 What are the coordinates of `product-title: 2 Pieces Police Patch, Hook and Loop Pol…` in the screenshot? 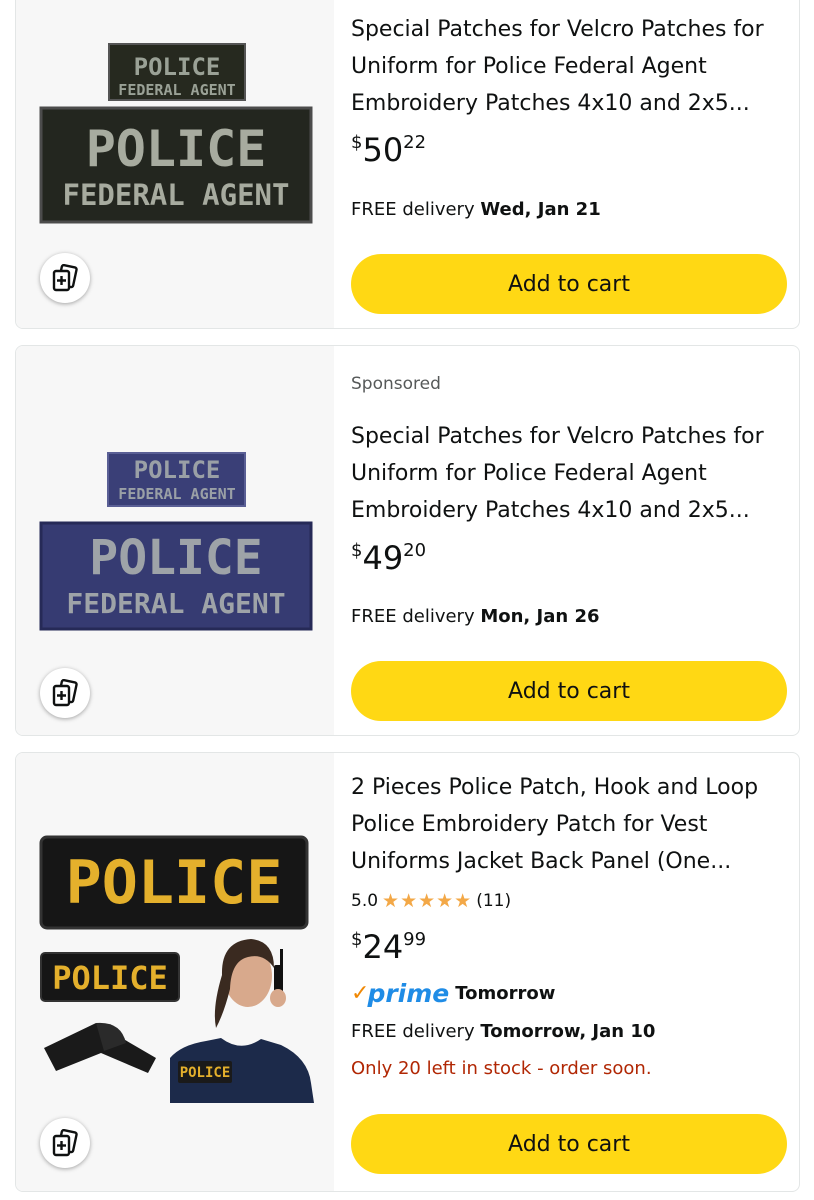 It's located at (569, 824).